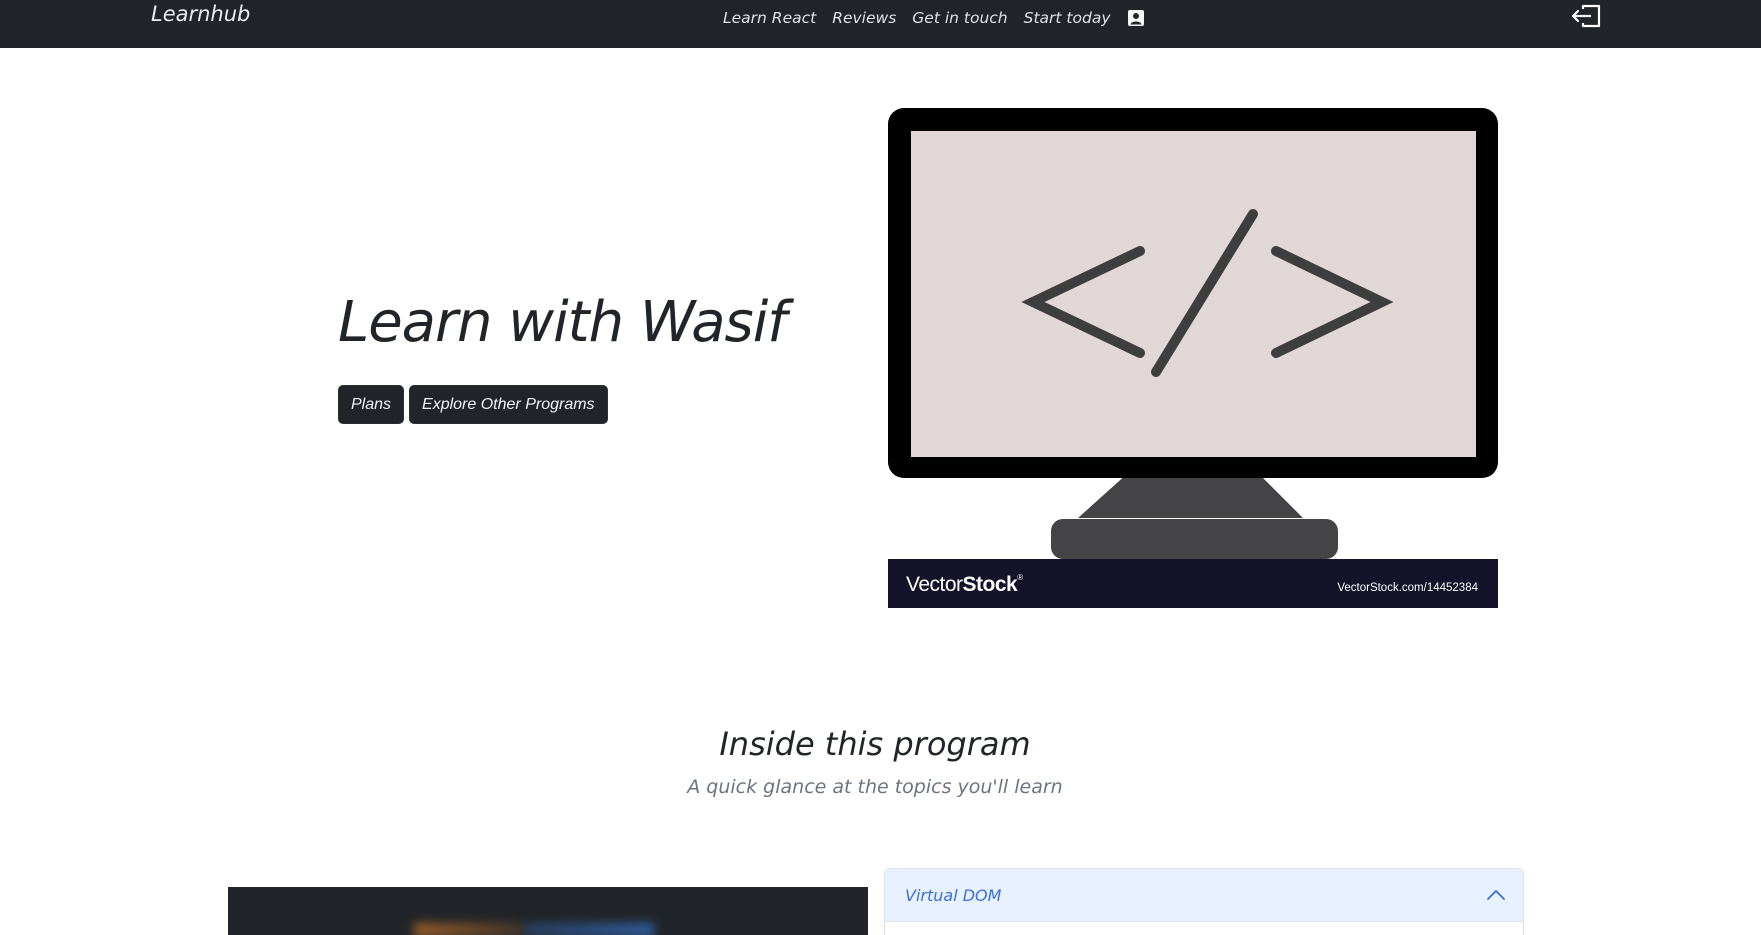  I want to click on explore-programs-button: Explore Other Programs, so click(508, 404).